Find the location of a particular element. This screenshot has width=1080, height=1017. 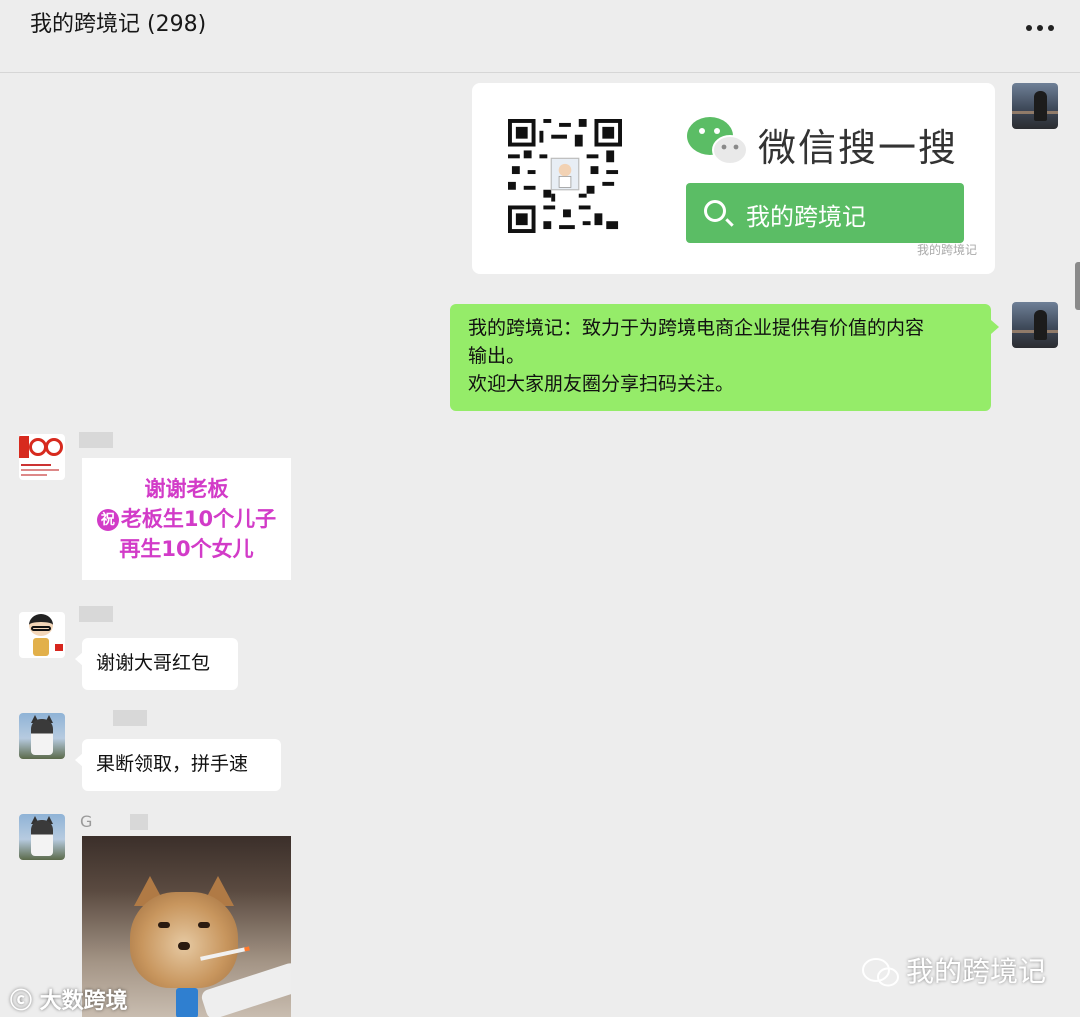

message-text: 果断领取，拼手速 is located at coordinates (172, 764).